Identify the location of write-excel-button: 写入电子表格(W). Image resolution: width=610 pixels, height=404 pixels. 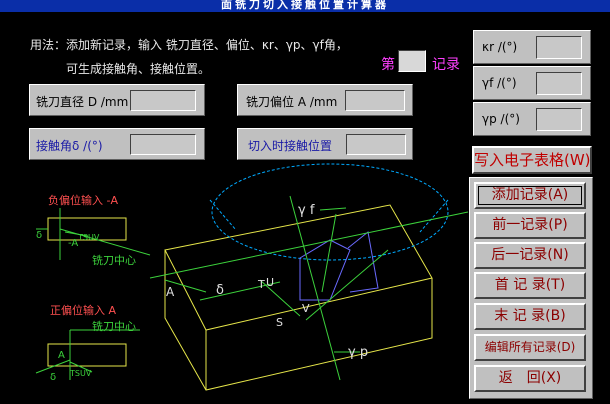
(532, 160).